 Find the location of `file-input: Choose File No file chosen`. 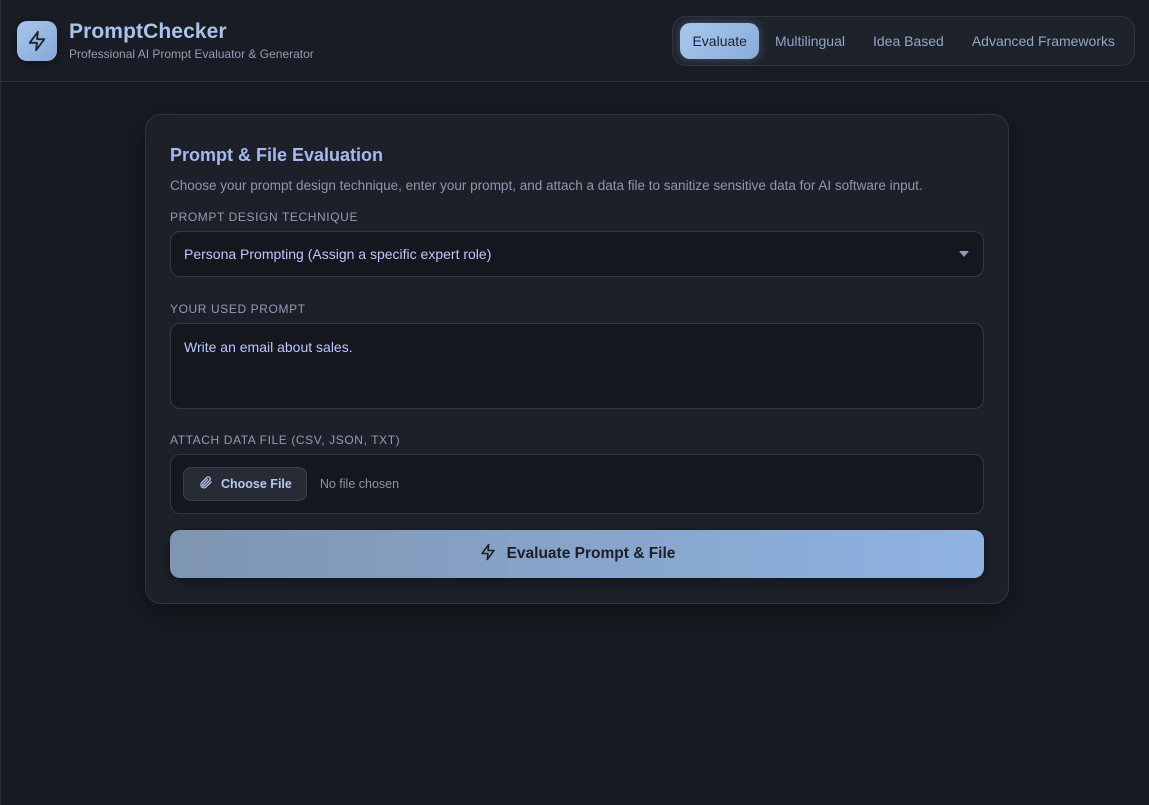

file-input: Choose File No file chosen is located at coordinates (577, 484).